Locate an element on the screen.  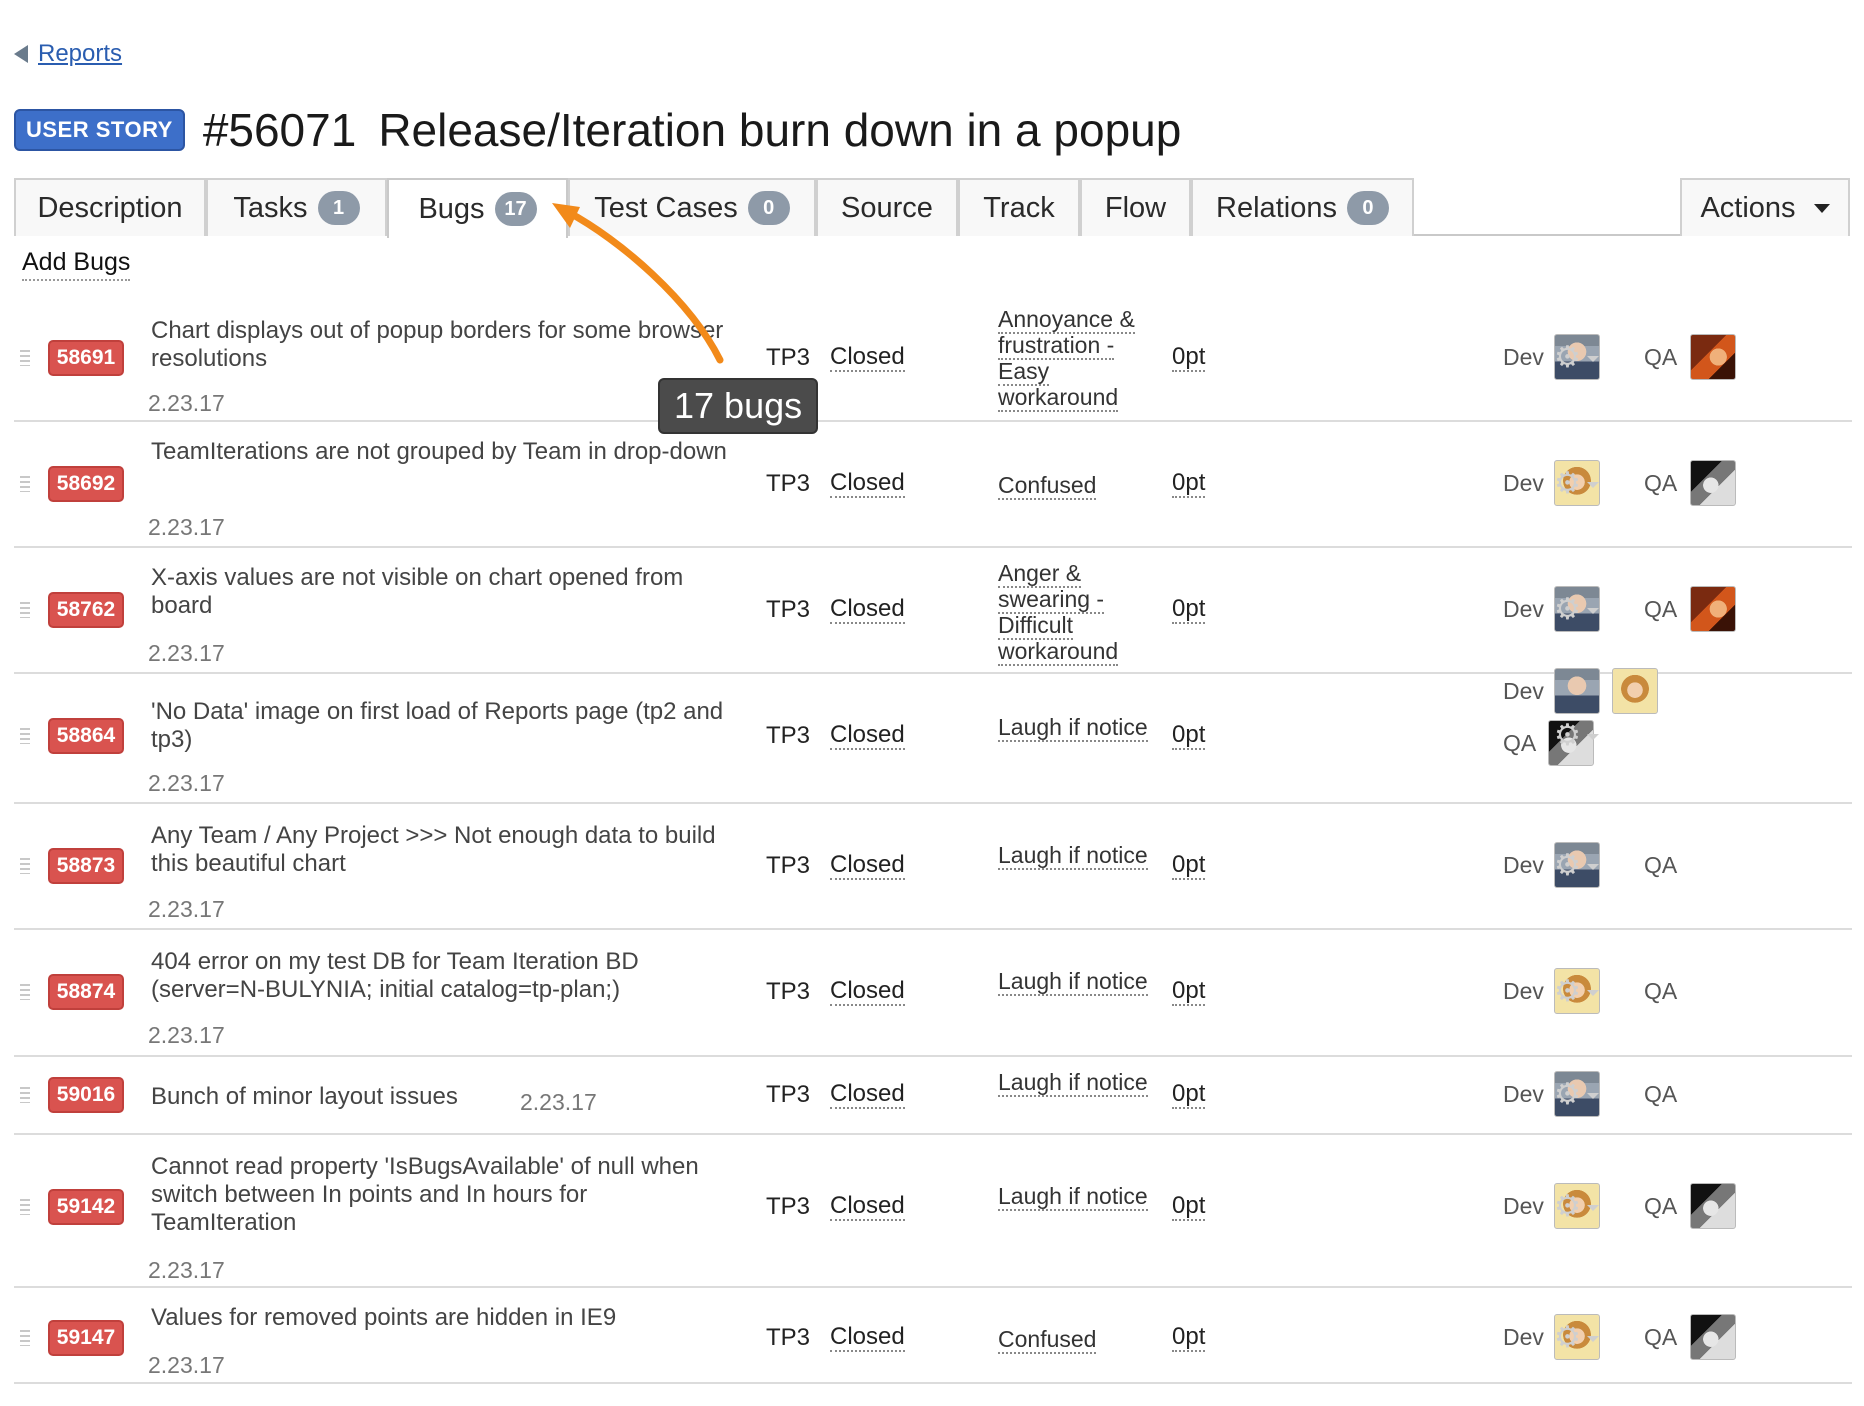
bug-id-badge: 59016 is located at coordinates (86, 1095).